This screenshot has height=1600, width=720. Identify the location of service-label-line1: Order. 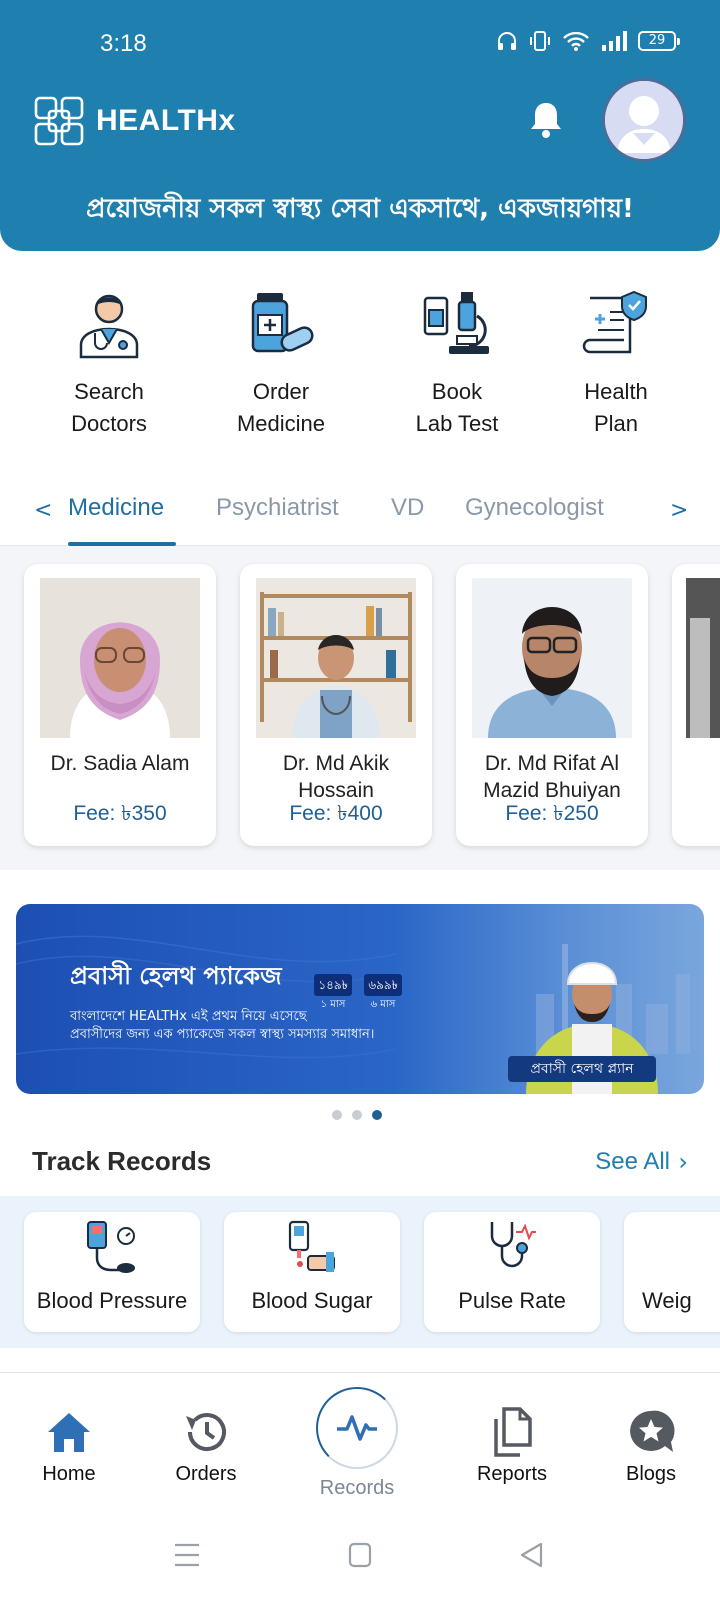
(281, 391).